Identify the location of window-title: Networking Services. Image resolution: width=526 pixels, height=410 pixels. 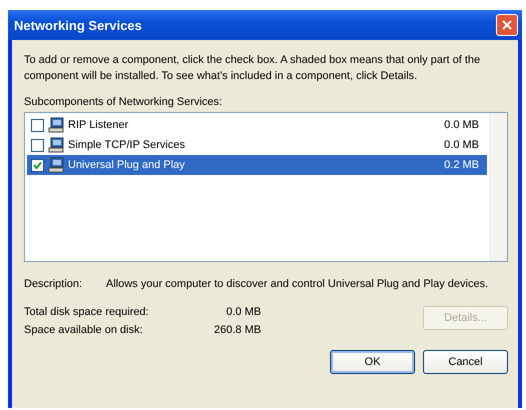
(78, 25).